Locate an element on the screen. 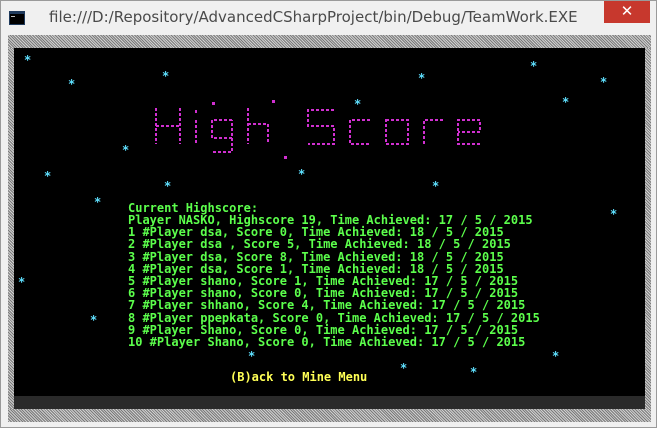 The height and width of the screenshot is (428, 657). close-icon: ✕ is located at coordinates (627, 11).